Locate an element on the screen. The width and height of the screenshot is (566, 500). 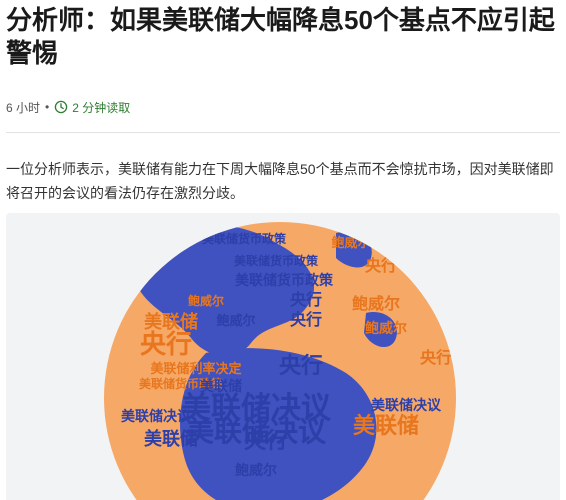
word-cloud-word: 美联储利率决定 is located at coordinates (195, 369).